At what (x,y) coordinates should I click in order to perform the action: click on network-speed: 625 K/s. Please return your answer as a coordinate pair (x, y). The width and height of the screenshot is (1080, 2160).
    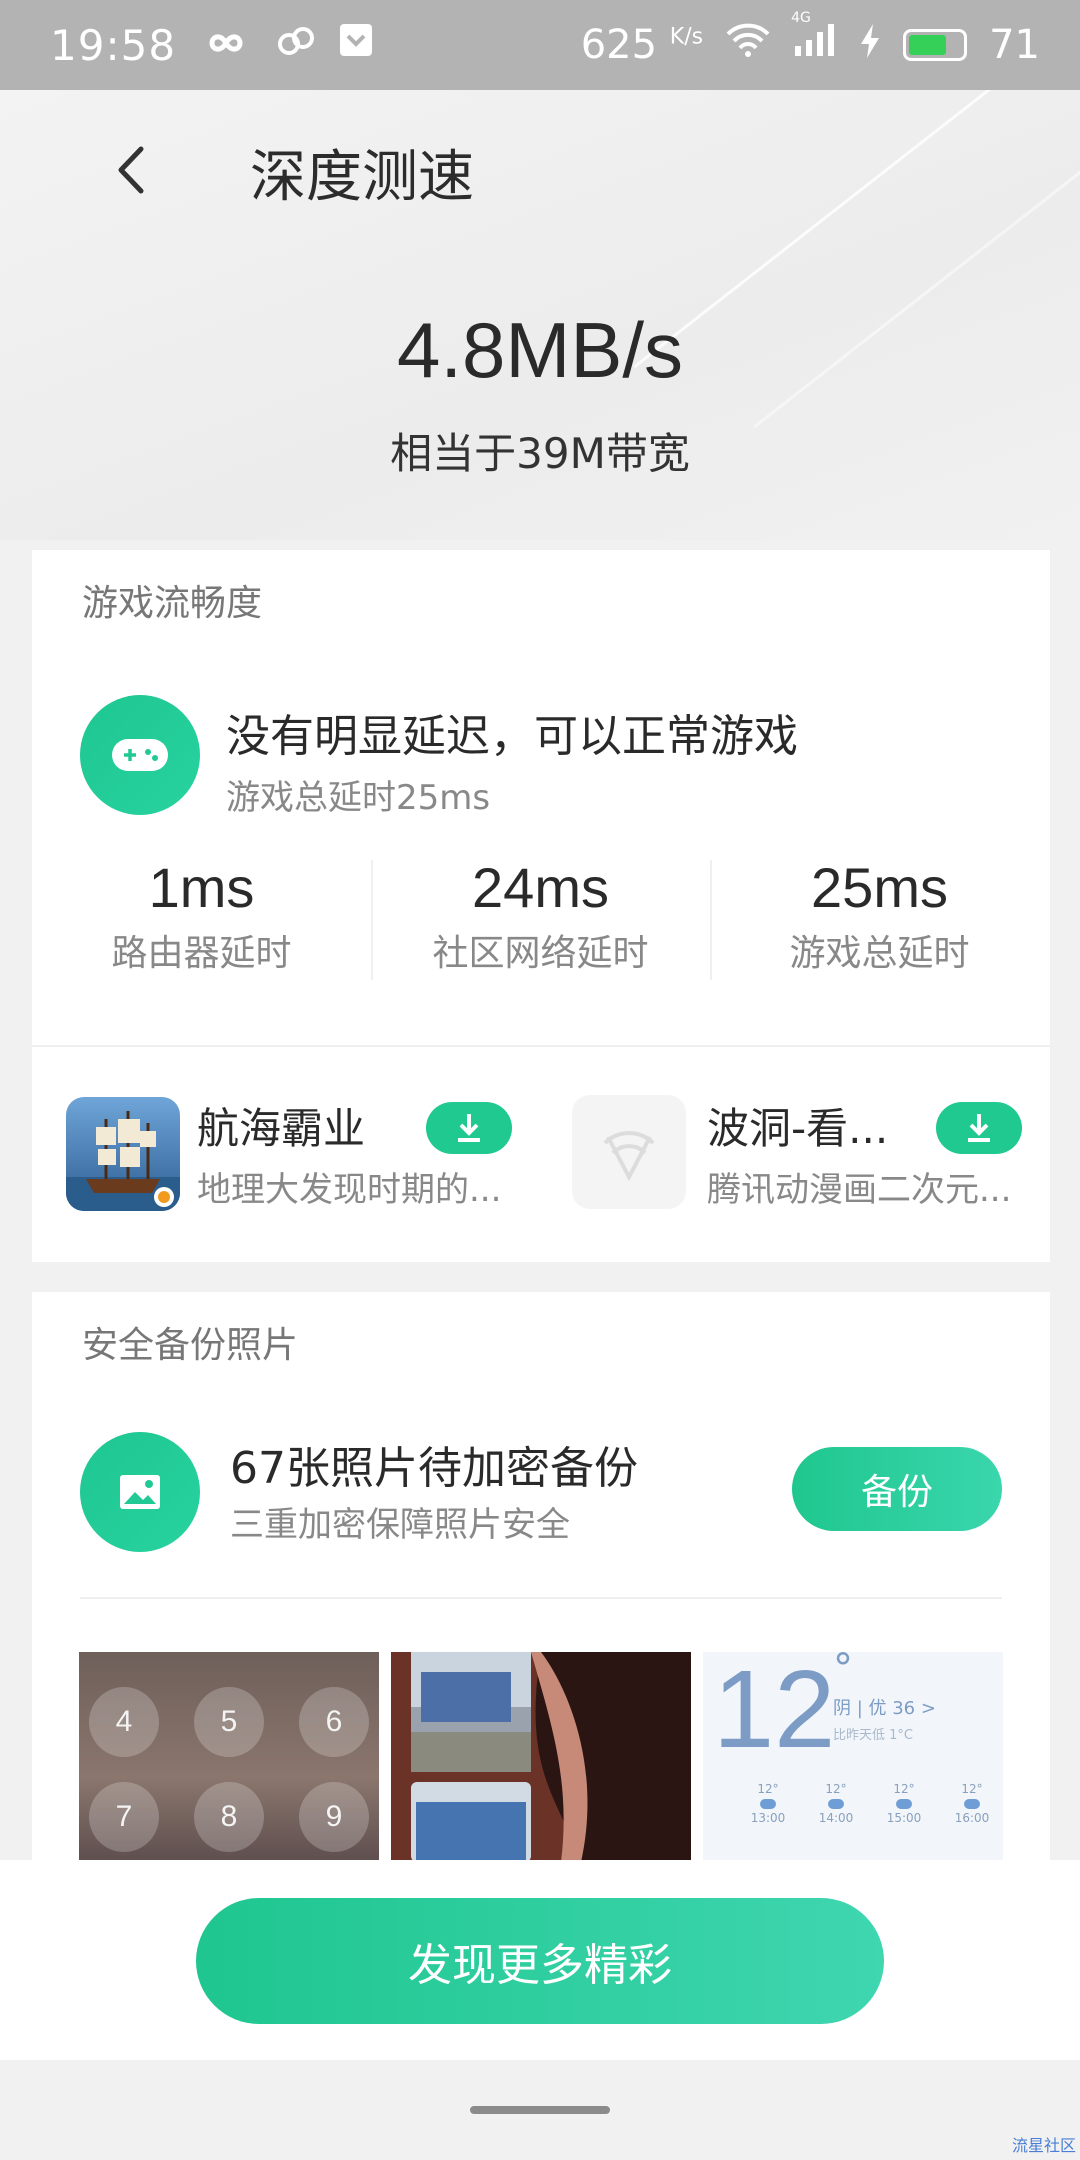
    Looking at the image, I should click on (642, 45).